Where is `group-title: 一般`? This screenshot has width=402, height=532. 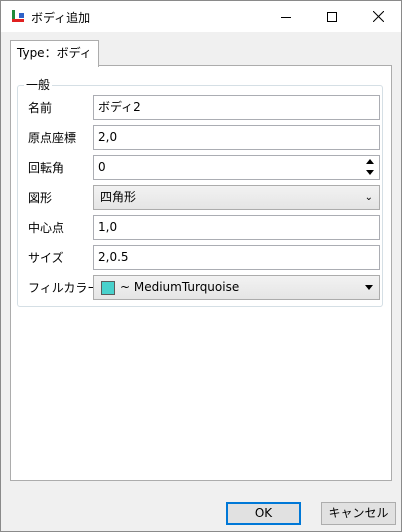
group-title: 一般 is located at coordinates (38, 85).